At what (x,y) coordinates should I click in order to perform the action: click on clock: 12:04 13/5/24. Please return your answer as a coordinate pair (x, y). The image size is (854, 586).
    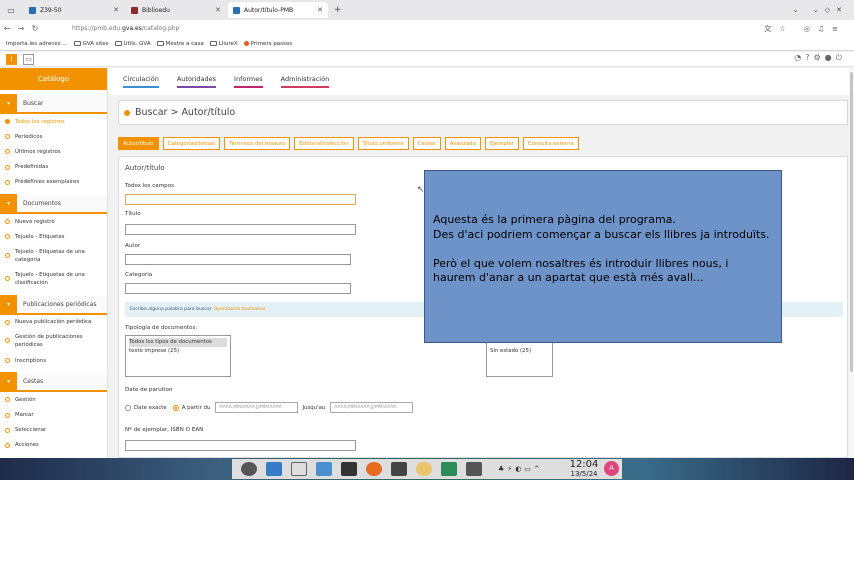
    Looking at the image, I should click on (584, 468).